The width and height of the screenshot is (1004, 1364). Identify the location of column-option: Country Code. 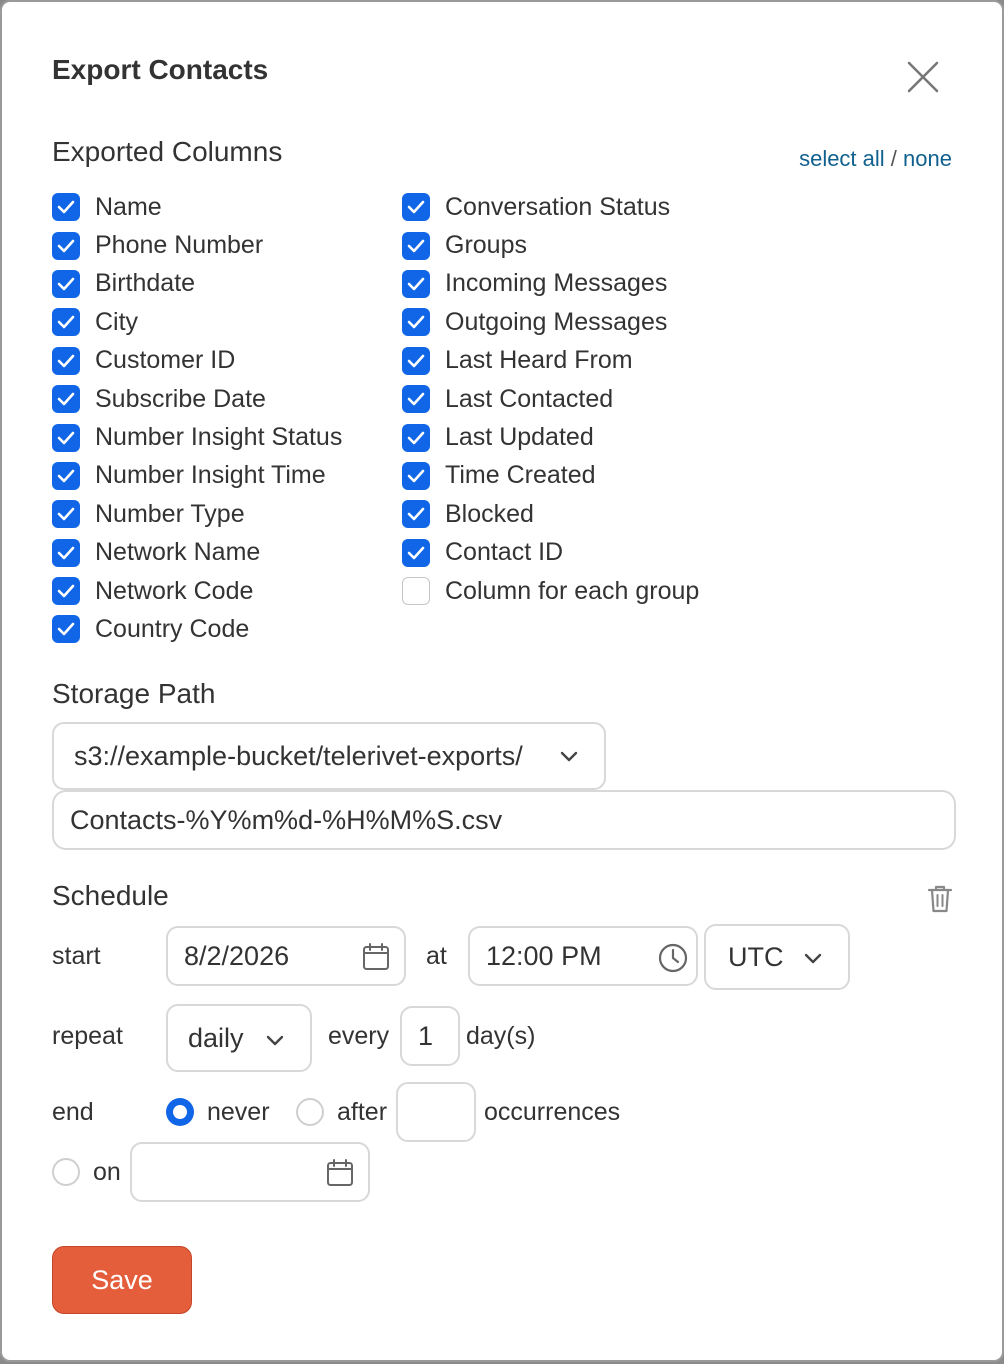
(197, 629).